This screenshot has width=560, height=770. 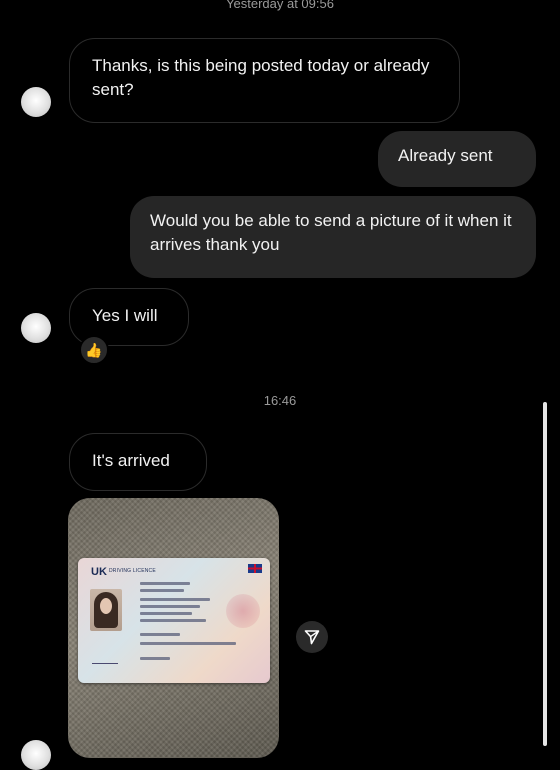 I want to click on message-outgoing-1: Already sent, so click(x=457, y=159).